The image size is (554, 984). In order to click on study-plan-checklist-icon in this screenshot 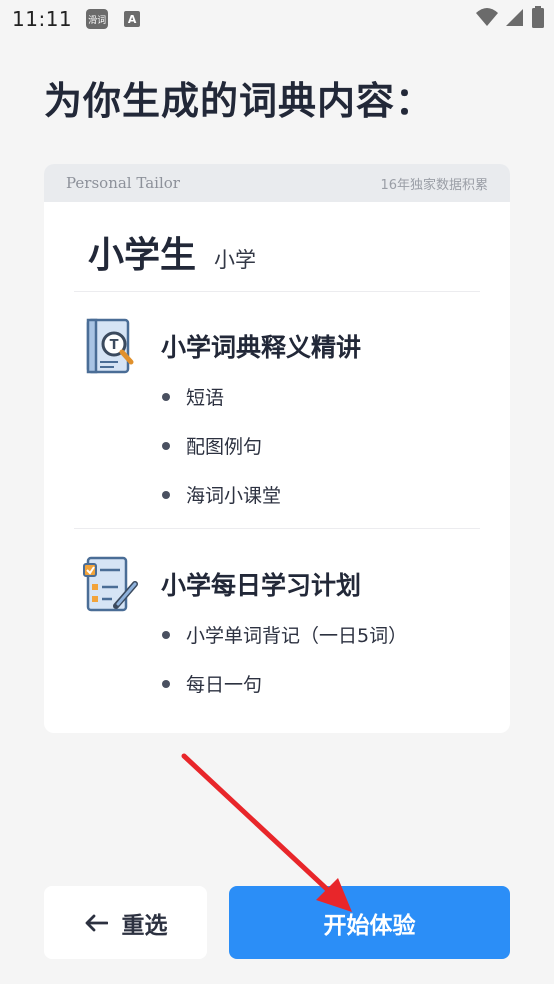, I will do `click(110, 584)`.